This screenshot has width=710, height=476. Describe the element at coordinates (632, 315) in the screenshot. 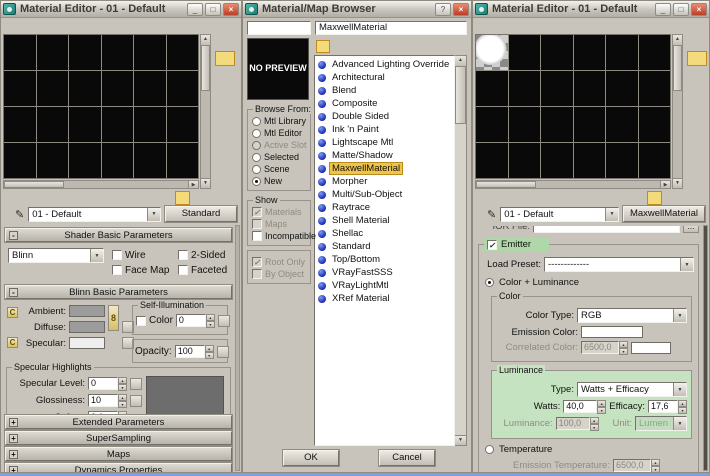

I see `color-type-dropdown: RGB ▼` at that location.